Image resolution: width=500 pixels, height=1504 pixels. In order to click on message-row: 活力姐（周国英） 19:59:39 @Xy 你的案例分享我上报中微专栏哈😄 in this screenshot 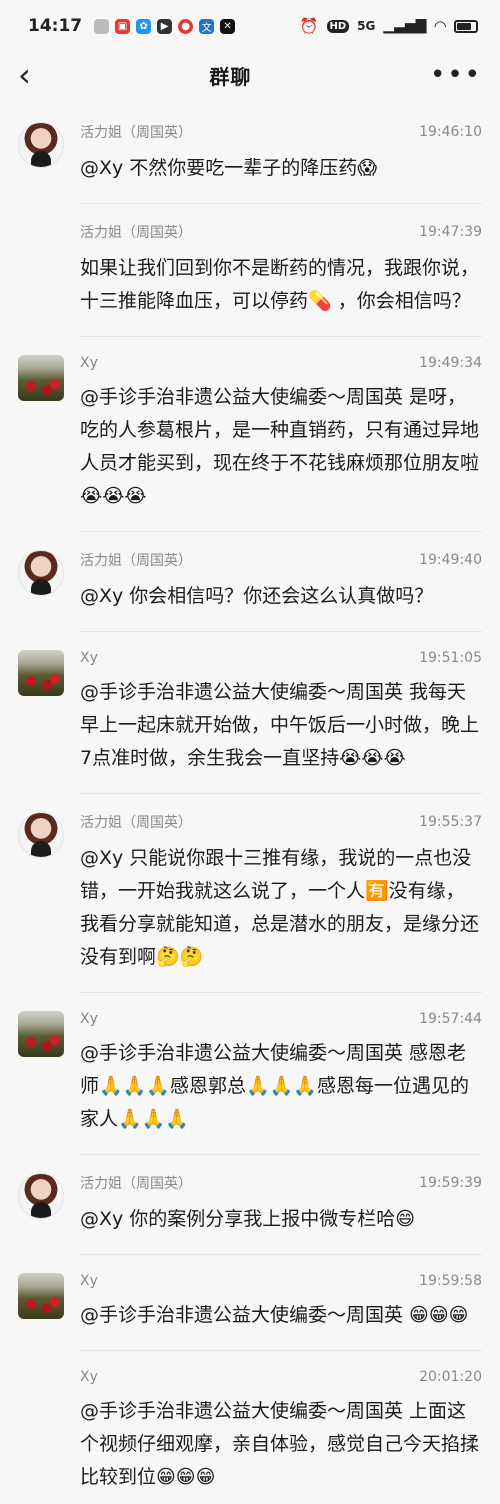, I will do `click(250, 1205)`.